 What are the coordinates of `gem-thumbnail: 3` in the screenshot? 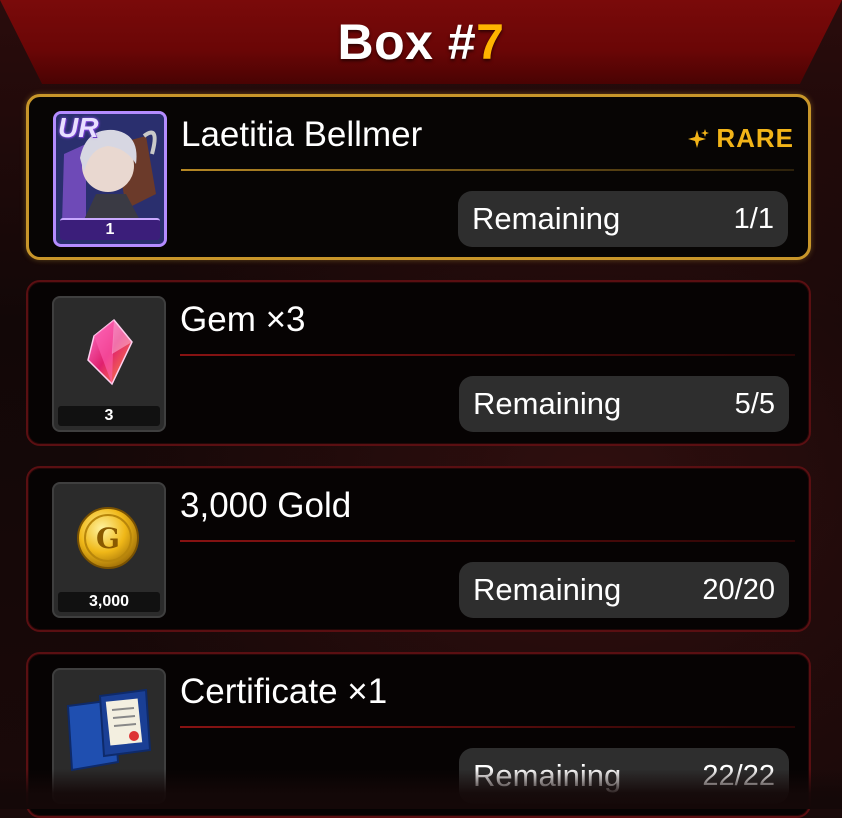 It's located at (109, 364).